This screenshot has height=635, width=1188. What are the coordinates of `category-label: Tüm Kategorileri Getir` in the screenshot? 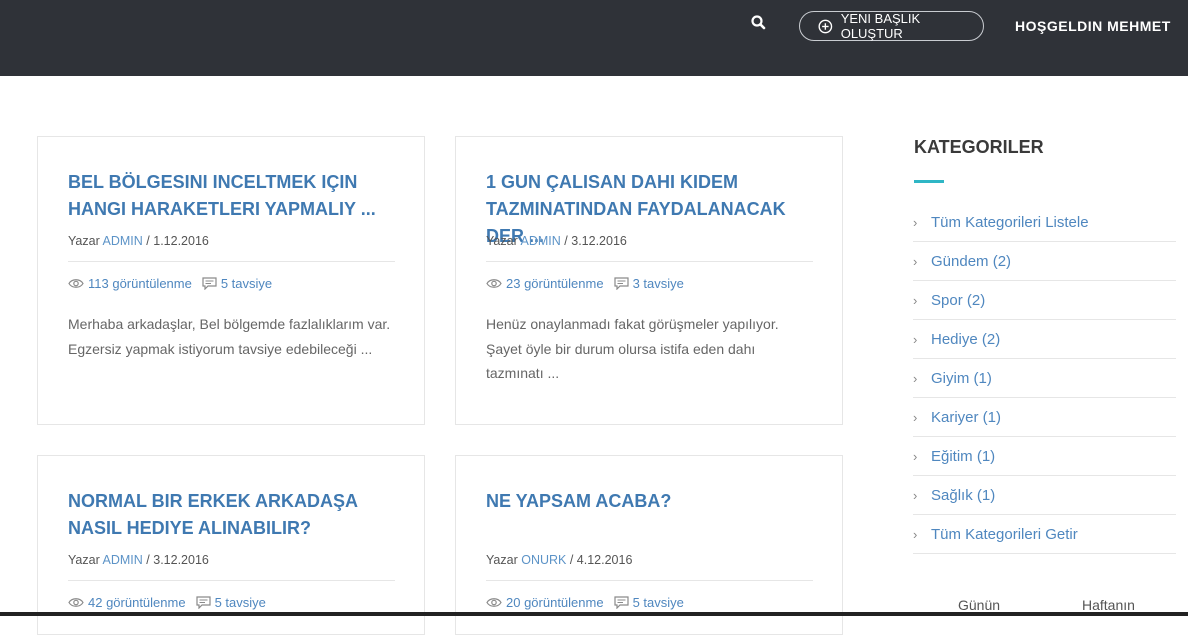 It's located at (1004, 534).